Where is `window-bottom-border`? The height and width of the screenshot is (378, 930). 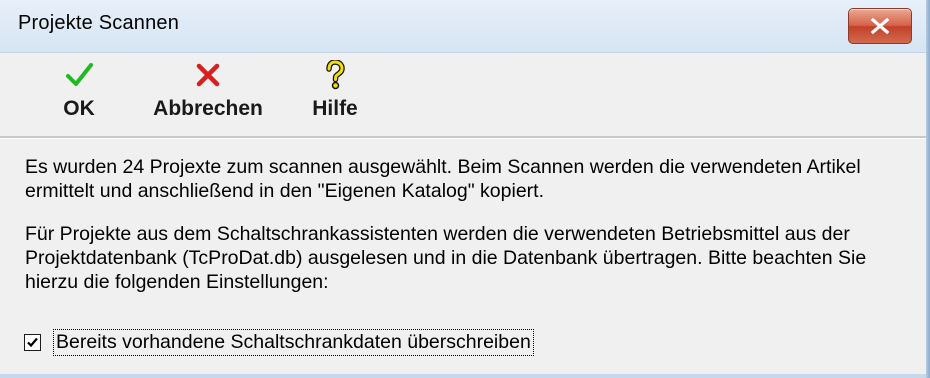 window-bottom-border is located at coordinates (463, 376).